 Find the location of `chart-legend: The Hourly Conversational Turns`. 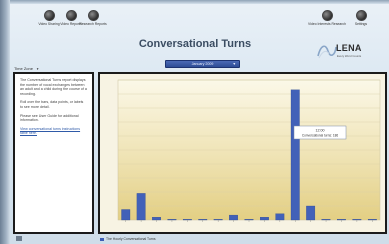

chart-legend: The Hourly Conversational Turns is located at coordinates (128, 239).